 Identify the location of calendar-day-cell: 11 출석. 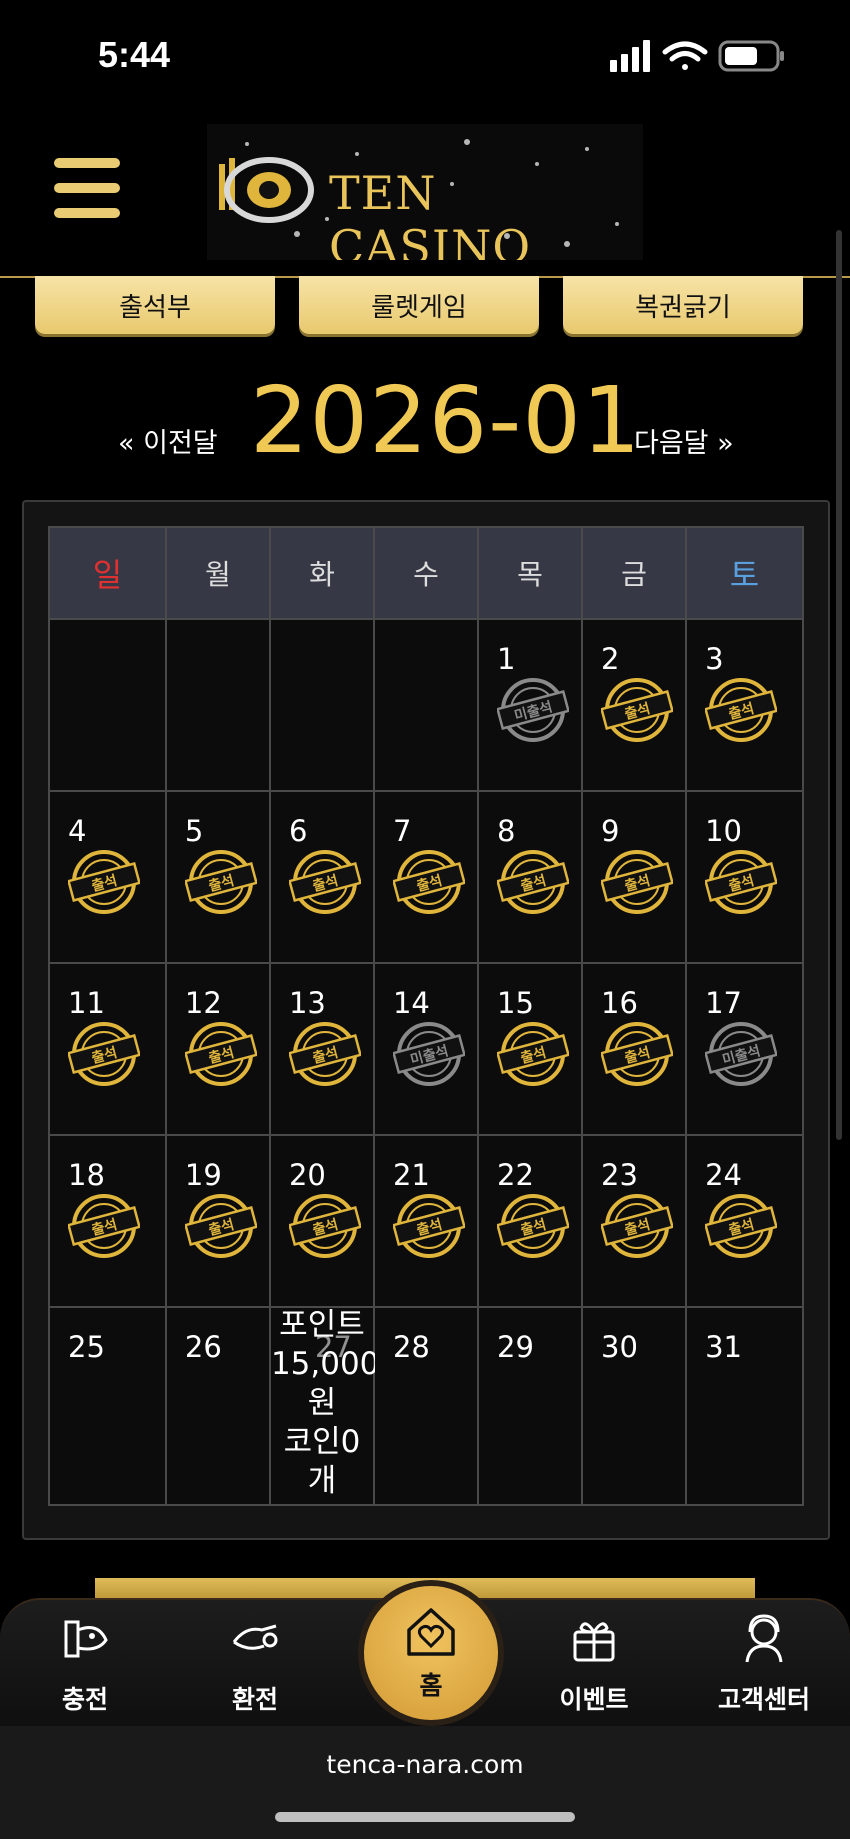
(107, 1049).